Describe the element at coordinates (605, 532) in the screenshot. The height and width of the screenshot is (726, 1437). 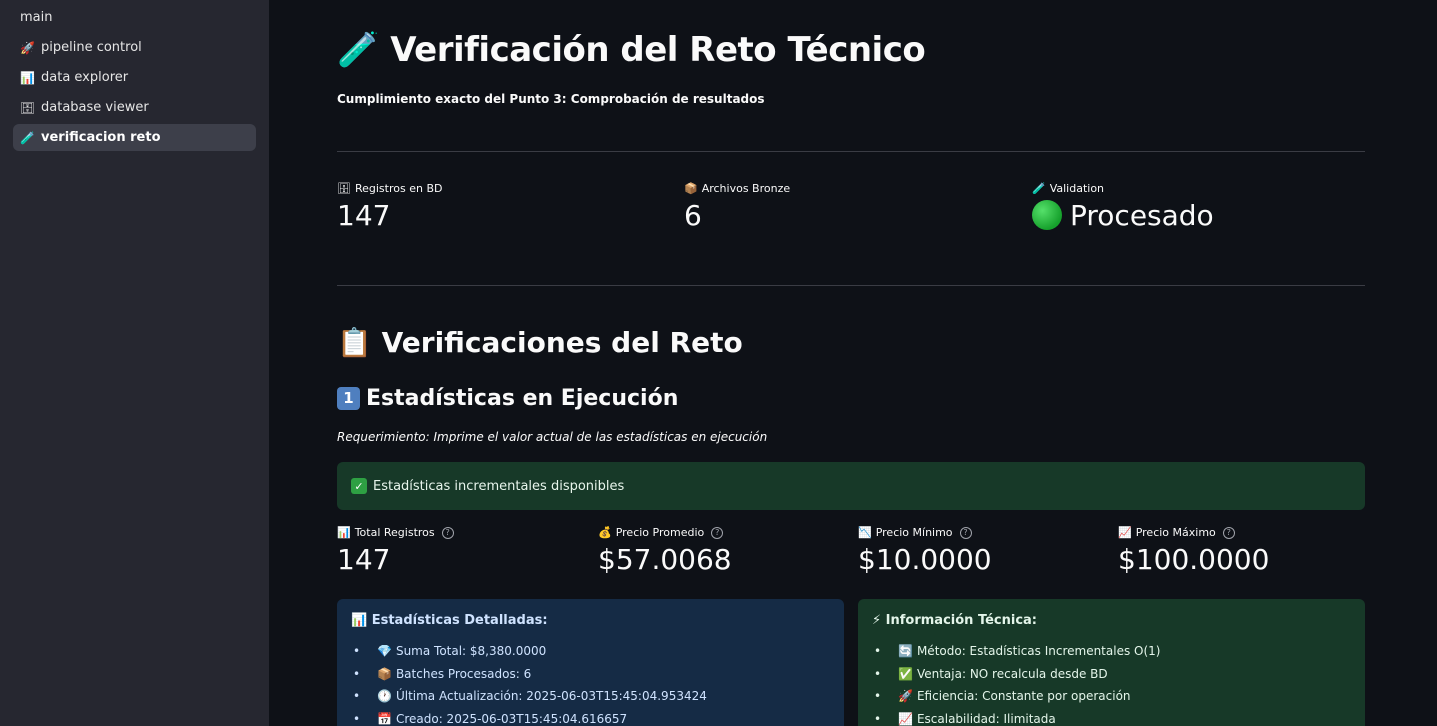
I see `money-bag-icon: 💰` at that location.